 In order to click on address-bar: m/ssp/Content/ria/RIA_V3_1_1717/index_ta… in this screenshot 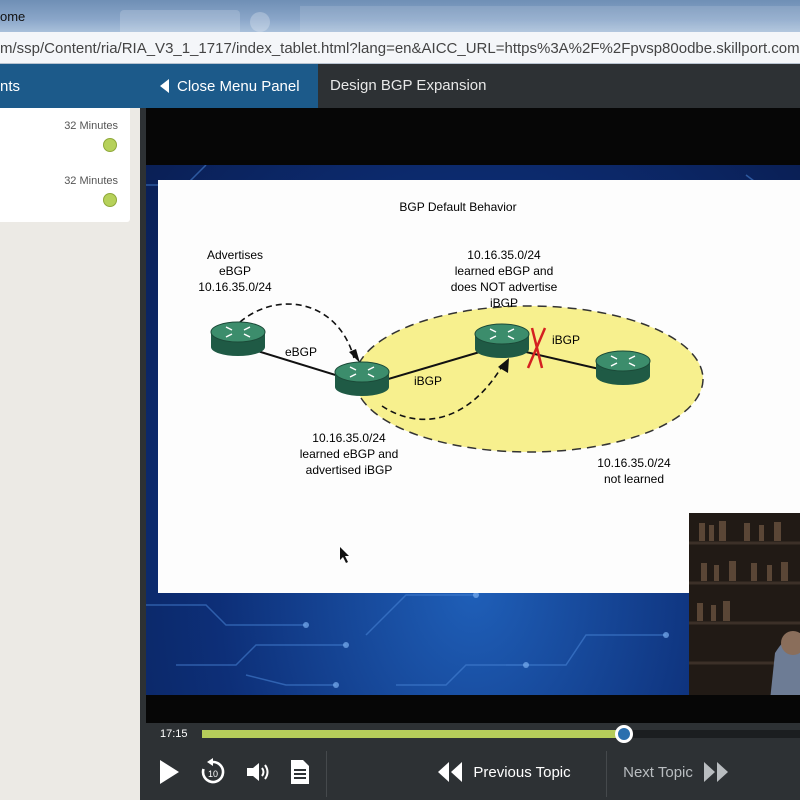, I will do `click(400, 48)`.